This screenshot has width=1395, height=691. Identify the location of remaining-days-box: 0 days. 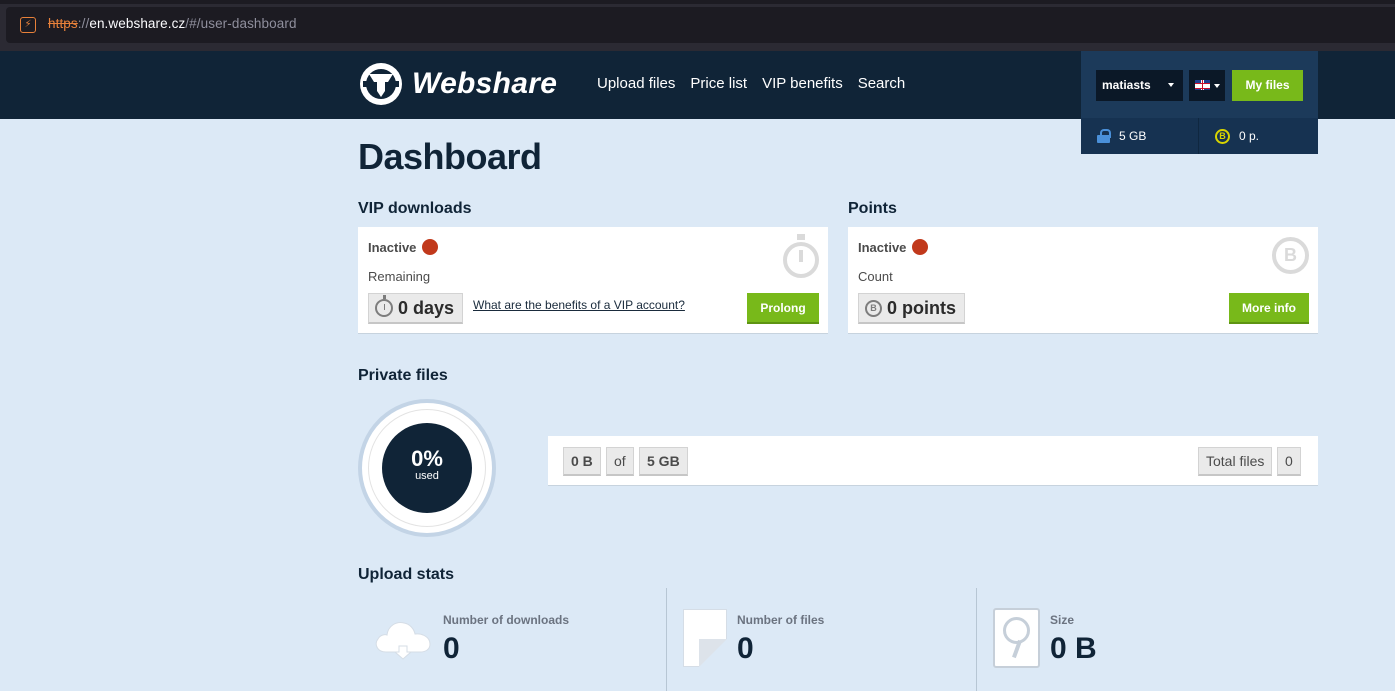
(416, 308).